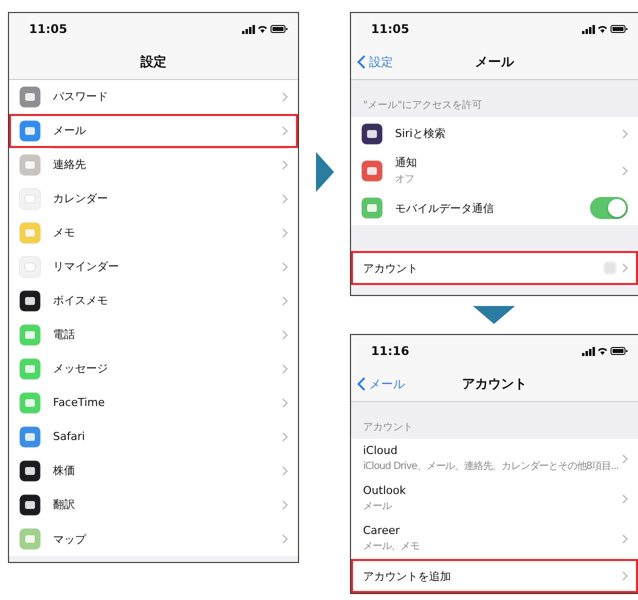  Describe the element at coordinates (70, 539) in the screenshot. I see `row-label: マップ` at that location.